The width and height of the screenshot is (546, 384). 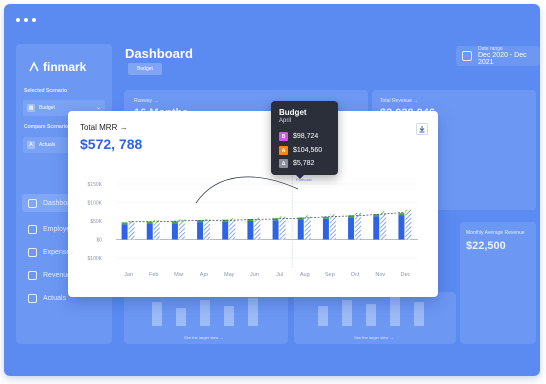 What do you see at coordinates (128, 275) in the screenshot?
I see `x-tick-label: Jan` at bounding box center [128, 275].